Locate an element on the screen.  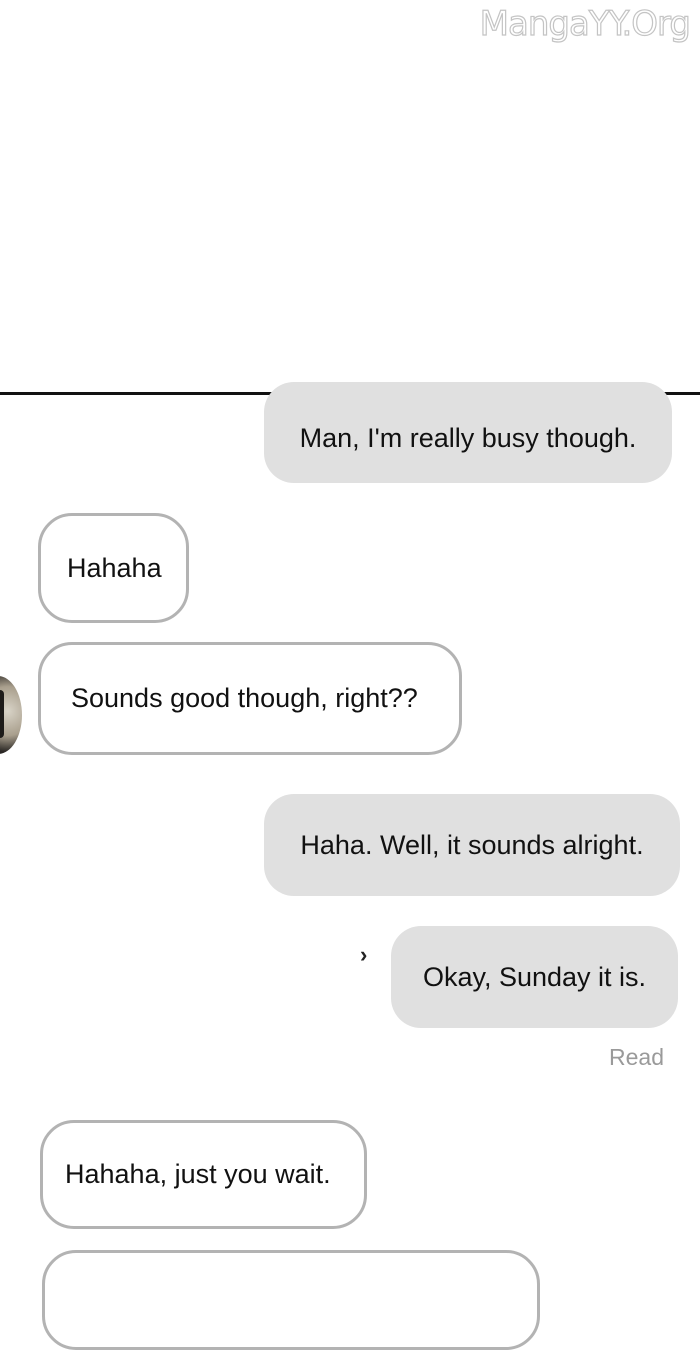
sent-message-bubble: Man, I'm really busy though. is located at coordinates (468, 432).